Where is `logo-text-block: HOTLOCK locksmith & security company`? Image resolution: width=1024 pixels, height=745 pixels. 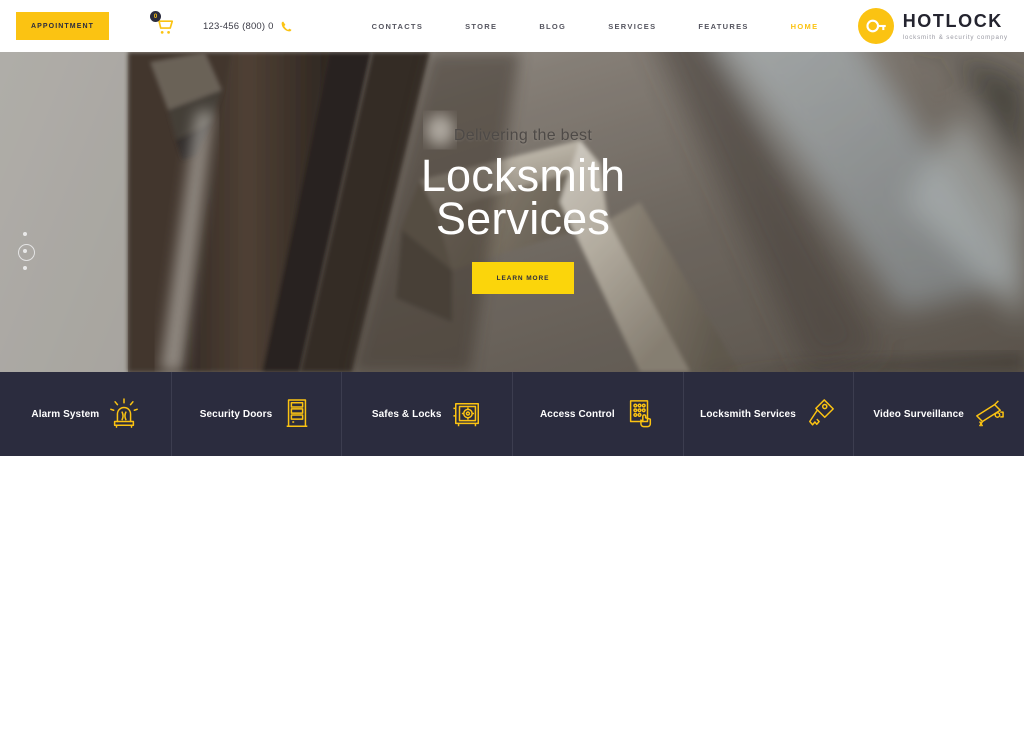
logo-text-block: HOTLOCK locksmith & security company is located at coordinates (955, 26).